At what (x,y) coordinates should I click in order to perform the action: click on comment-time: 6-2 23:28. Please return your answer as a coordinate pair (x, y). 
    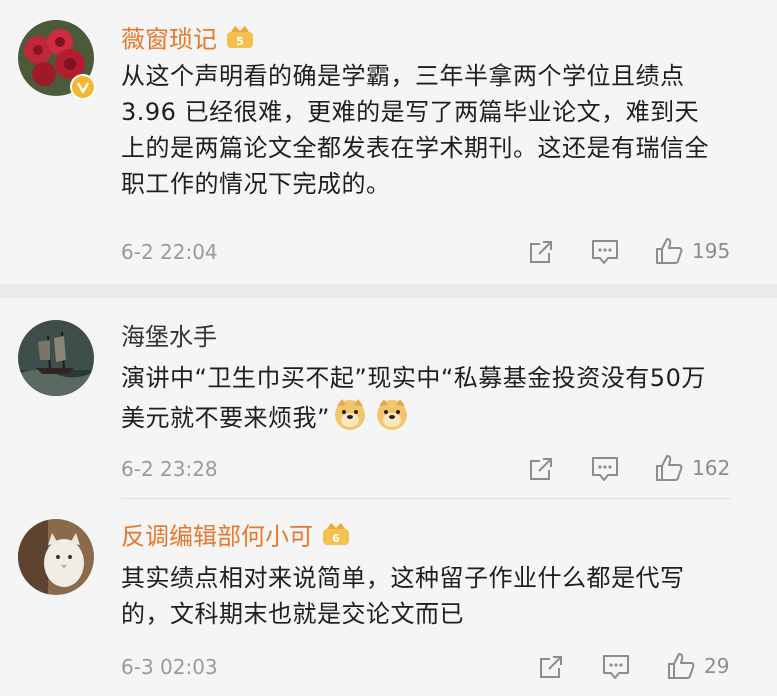
    Looking at the image, I should click on (169, 469).